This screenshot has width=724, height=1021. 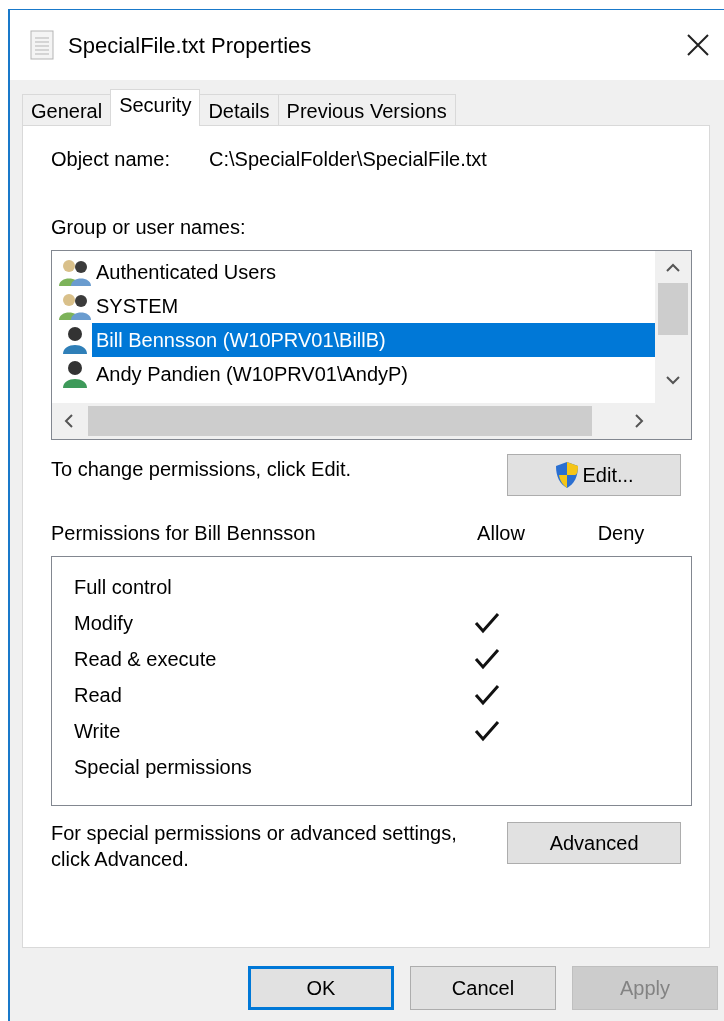 What do you see at coordinates (673, 380) in the screenshot?
I see `scroll-down-icon` at bounding box center [673, 380].